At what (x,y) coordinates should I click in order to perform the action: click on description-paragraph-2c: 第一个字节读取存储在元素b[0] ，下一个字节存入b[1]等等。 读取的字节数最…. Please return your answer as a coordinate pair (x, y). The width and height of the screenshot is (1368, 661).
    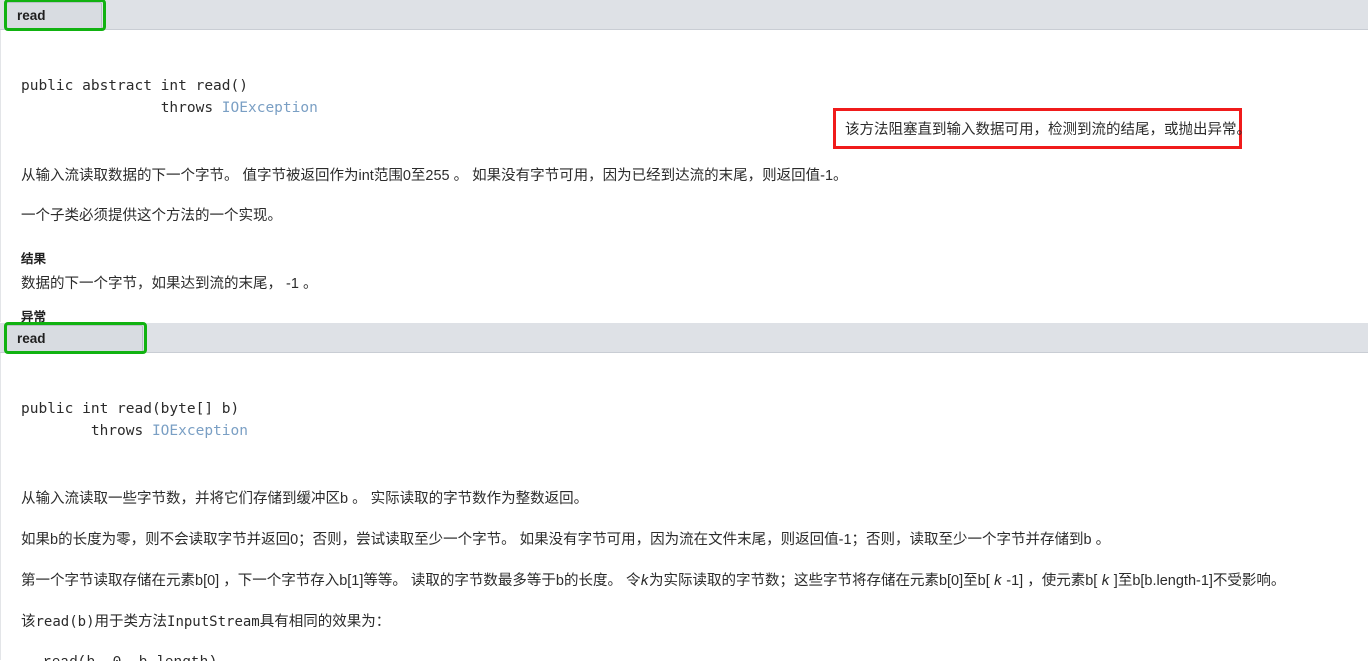
    Looking at the image, I should click on (694, 581).